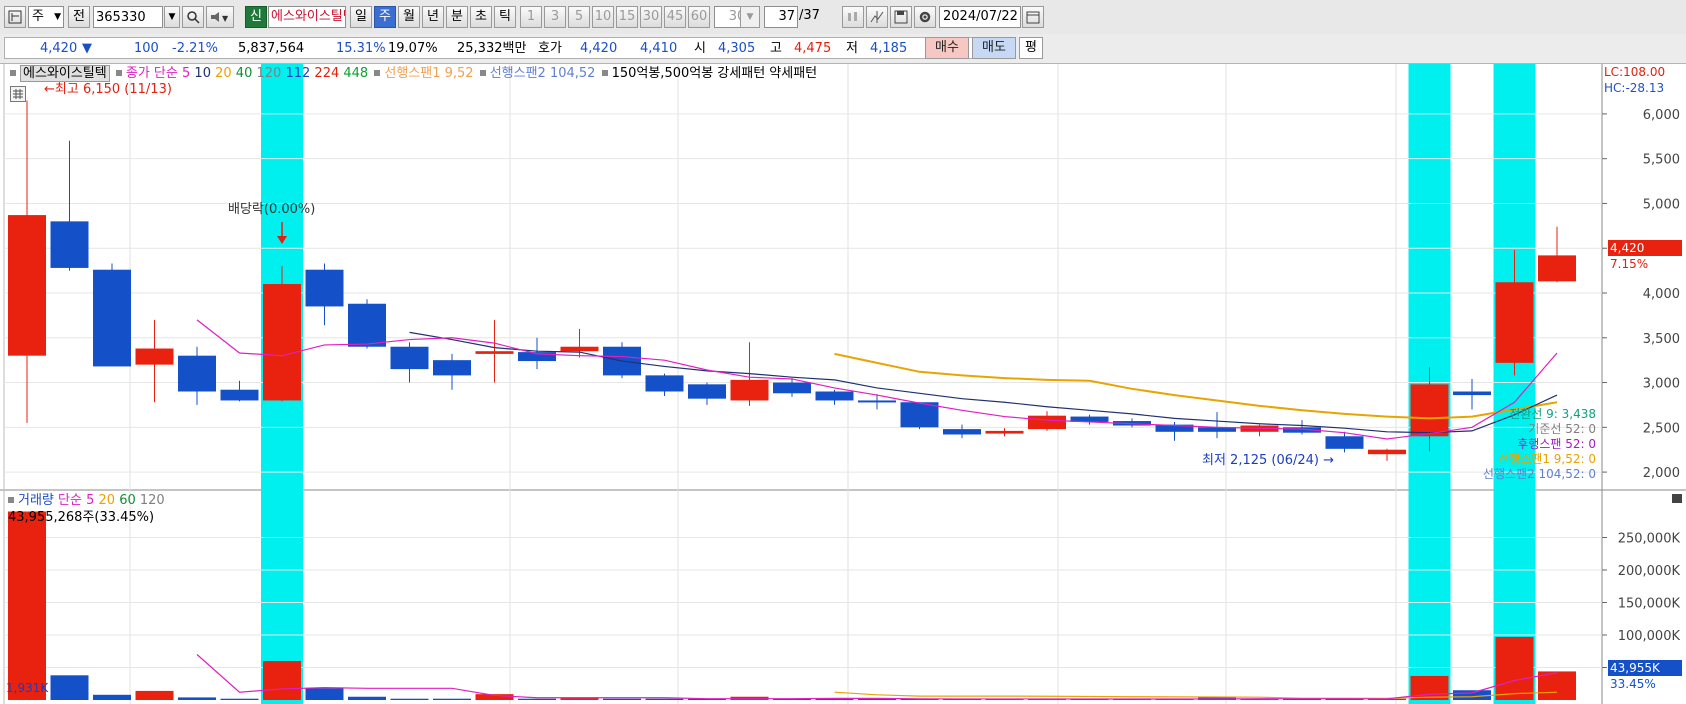 This screenshot has width=1686, height=704. What do you see at coordinates (57, 17) in the screenshot?
I see `chevron-down-icon: ▼` at bounding box center [57, 17].